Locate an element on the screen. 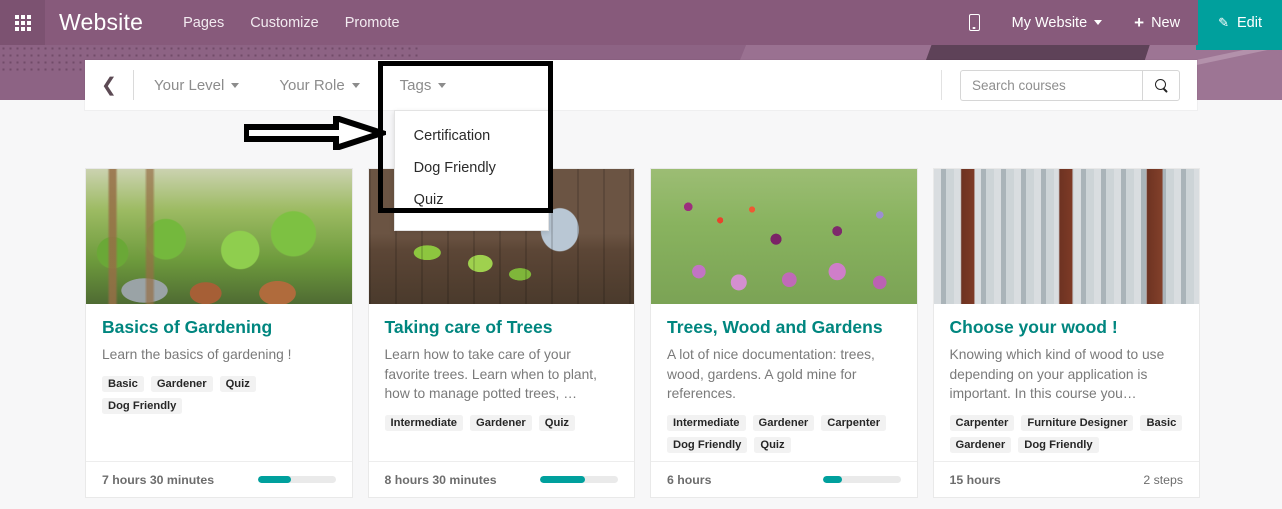 The image size is (1282, 509). apps-menu-button is located at coordinates (22, 22).